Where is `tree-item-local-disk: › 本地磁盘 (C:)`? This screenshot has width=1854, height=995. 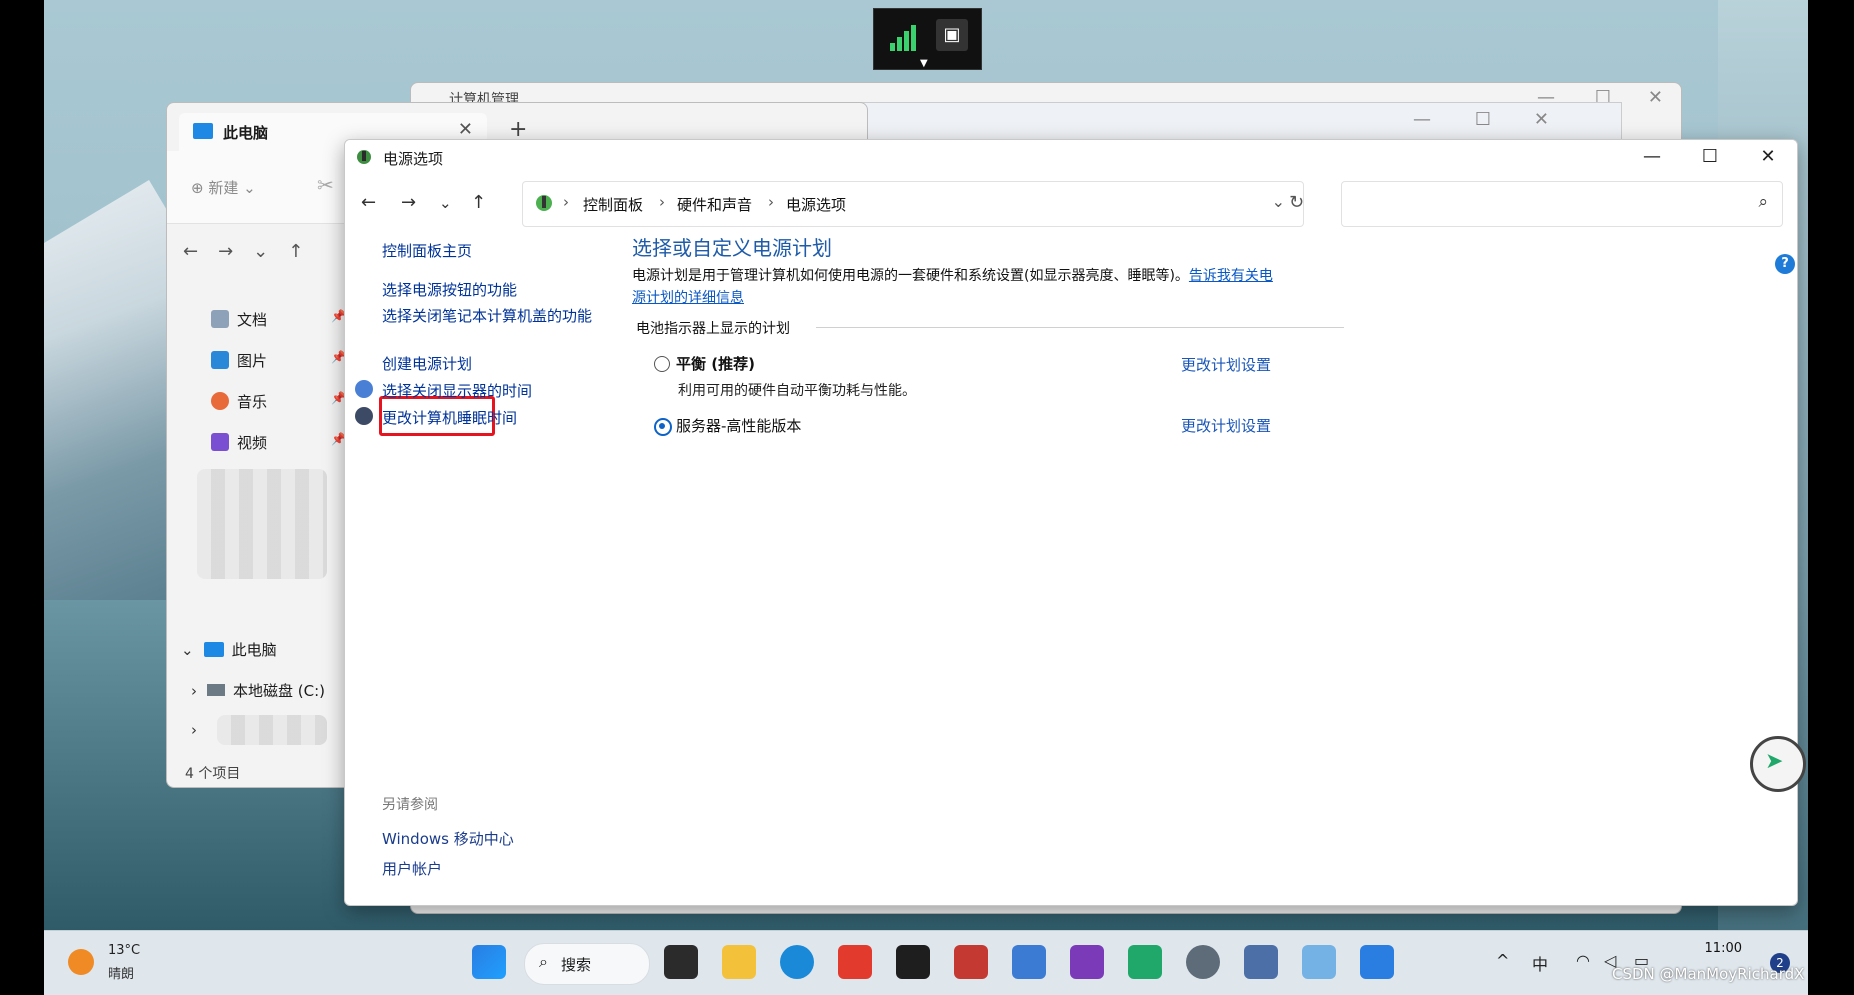
tree-item-local-disk: › 本地磁盘 (C:) is located at coordinates (258, 690).